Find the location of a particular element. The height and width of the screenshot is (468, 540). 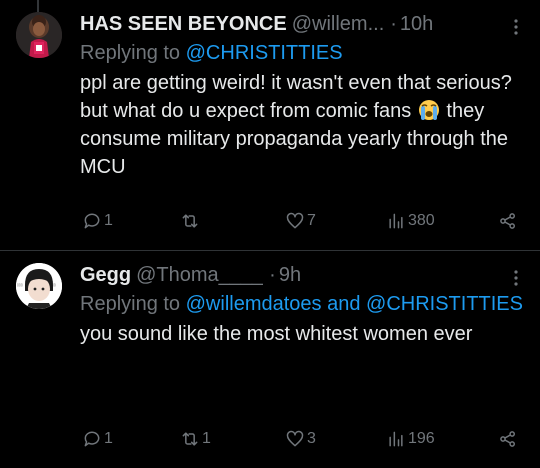

mention-link: @CHRISTITTIES is located at coordinates (264, 53).